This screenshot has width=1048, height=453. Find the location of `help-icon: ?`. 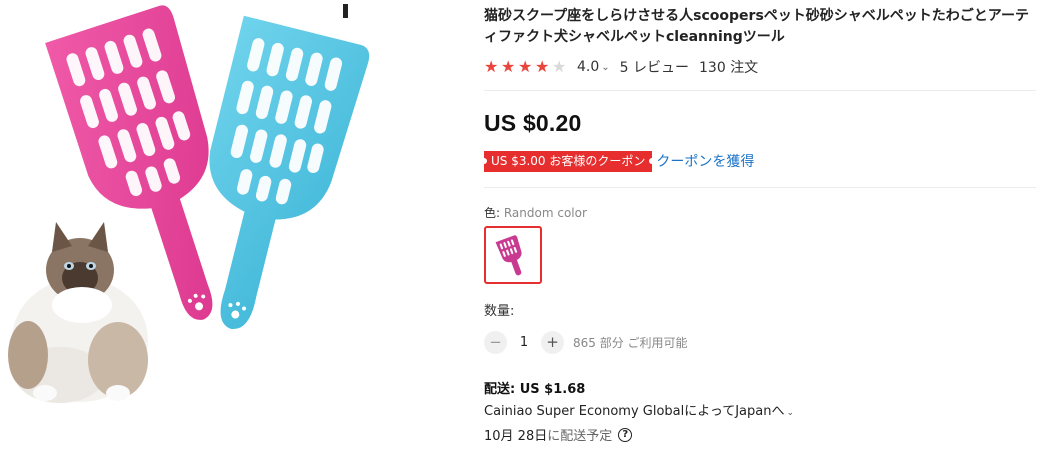

help-icon: ? is located at coordinates (625, 434).